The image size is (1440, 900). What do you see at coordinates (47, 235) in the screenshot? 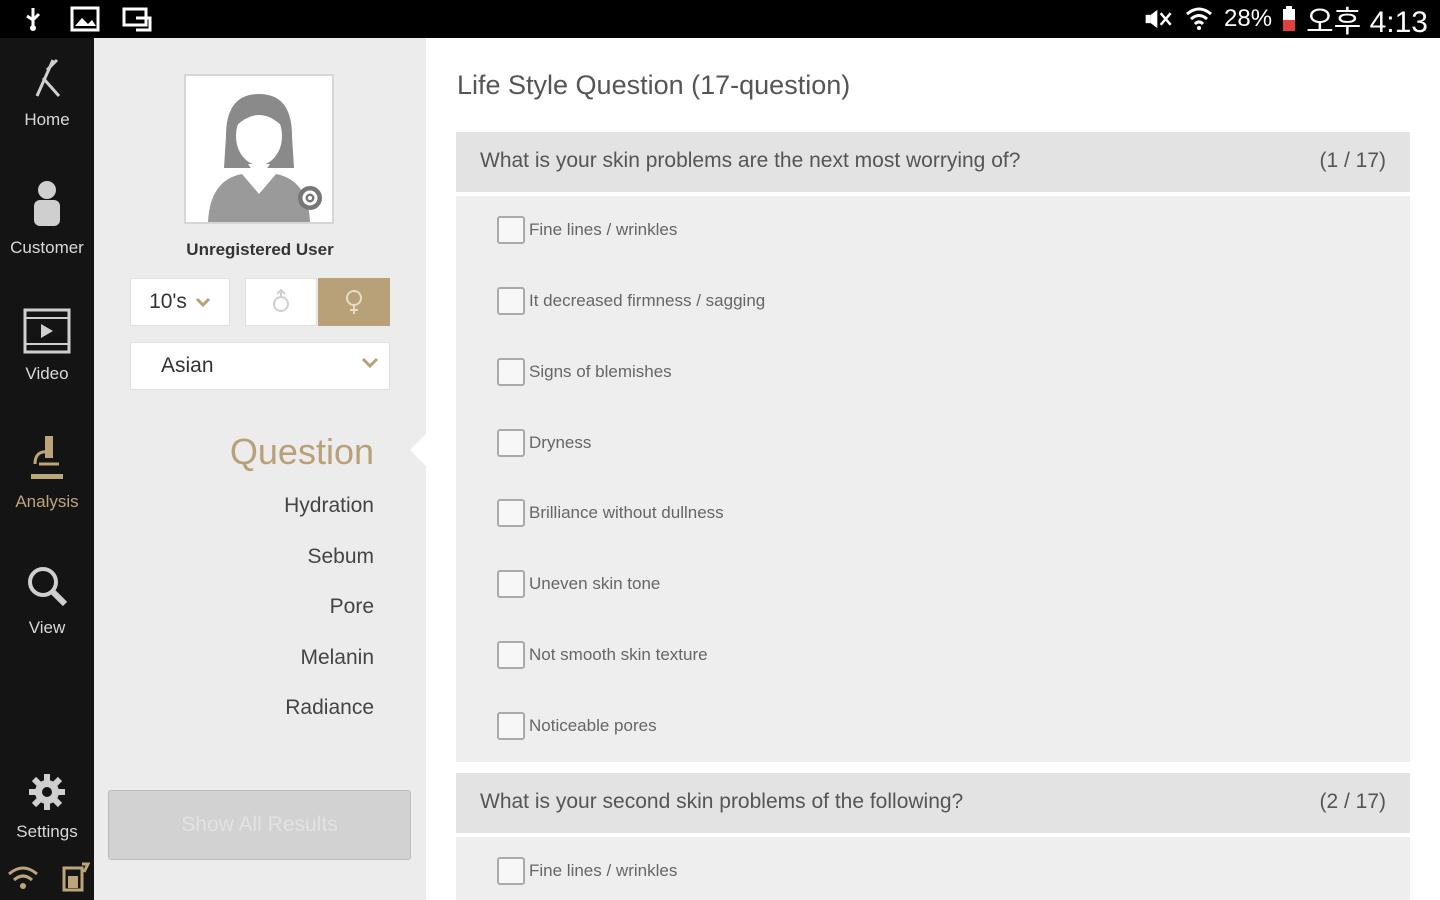
I see `nav-customer: Customer` at bounding box center [47, 235].